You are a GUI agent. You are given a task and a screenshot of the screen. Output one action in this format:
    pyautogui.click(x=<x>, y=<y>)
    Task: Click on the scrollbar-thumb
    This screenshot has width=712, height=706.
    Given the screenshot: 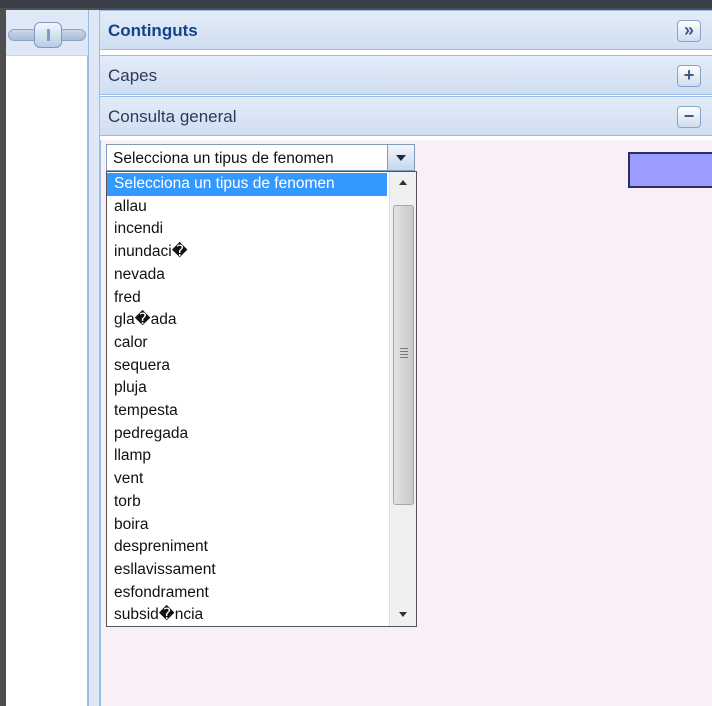 What is the action you would take?
    pyautogui.click(x=403, y=355)
    